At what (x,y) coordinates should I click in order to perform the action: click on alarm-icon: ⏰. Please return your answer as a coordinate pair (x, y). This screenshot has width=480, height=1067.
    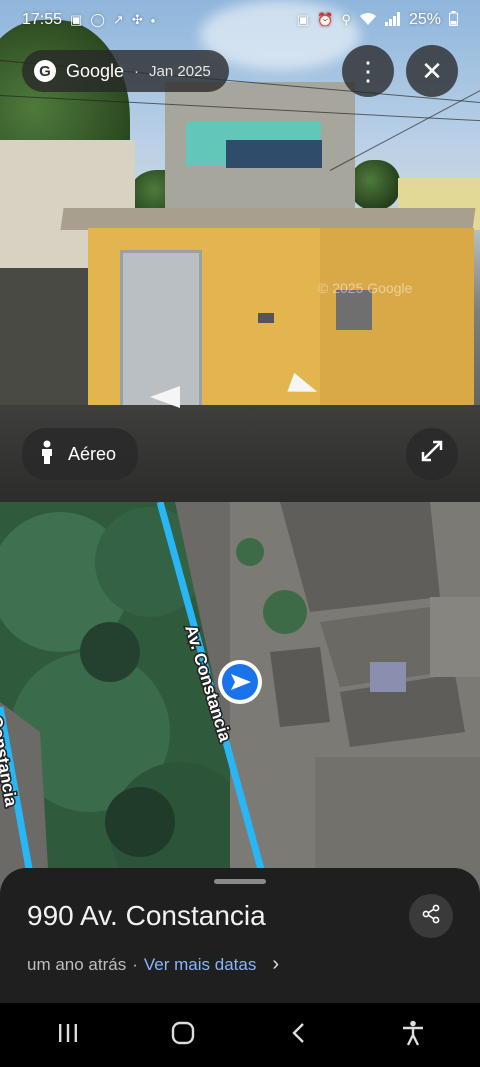
    Looking at the image, I should click on (325, 19).